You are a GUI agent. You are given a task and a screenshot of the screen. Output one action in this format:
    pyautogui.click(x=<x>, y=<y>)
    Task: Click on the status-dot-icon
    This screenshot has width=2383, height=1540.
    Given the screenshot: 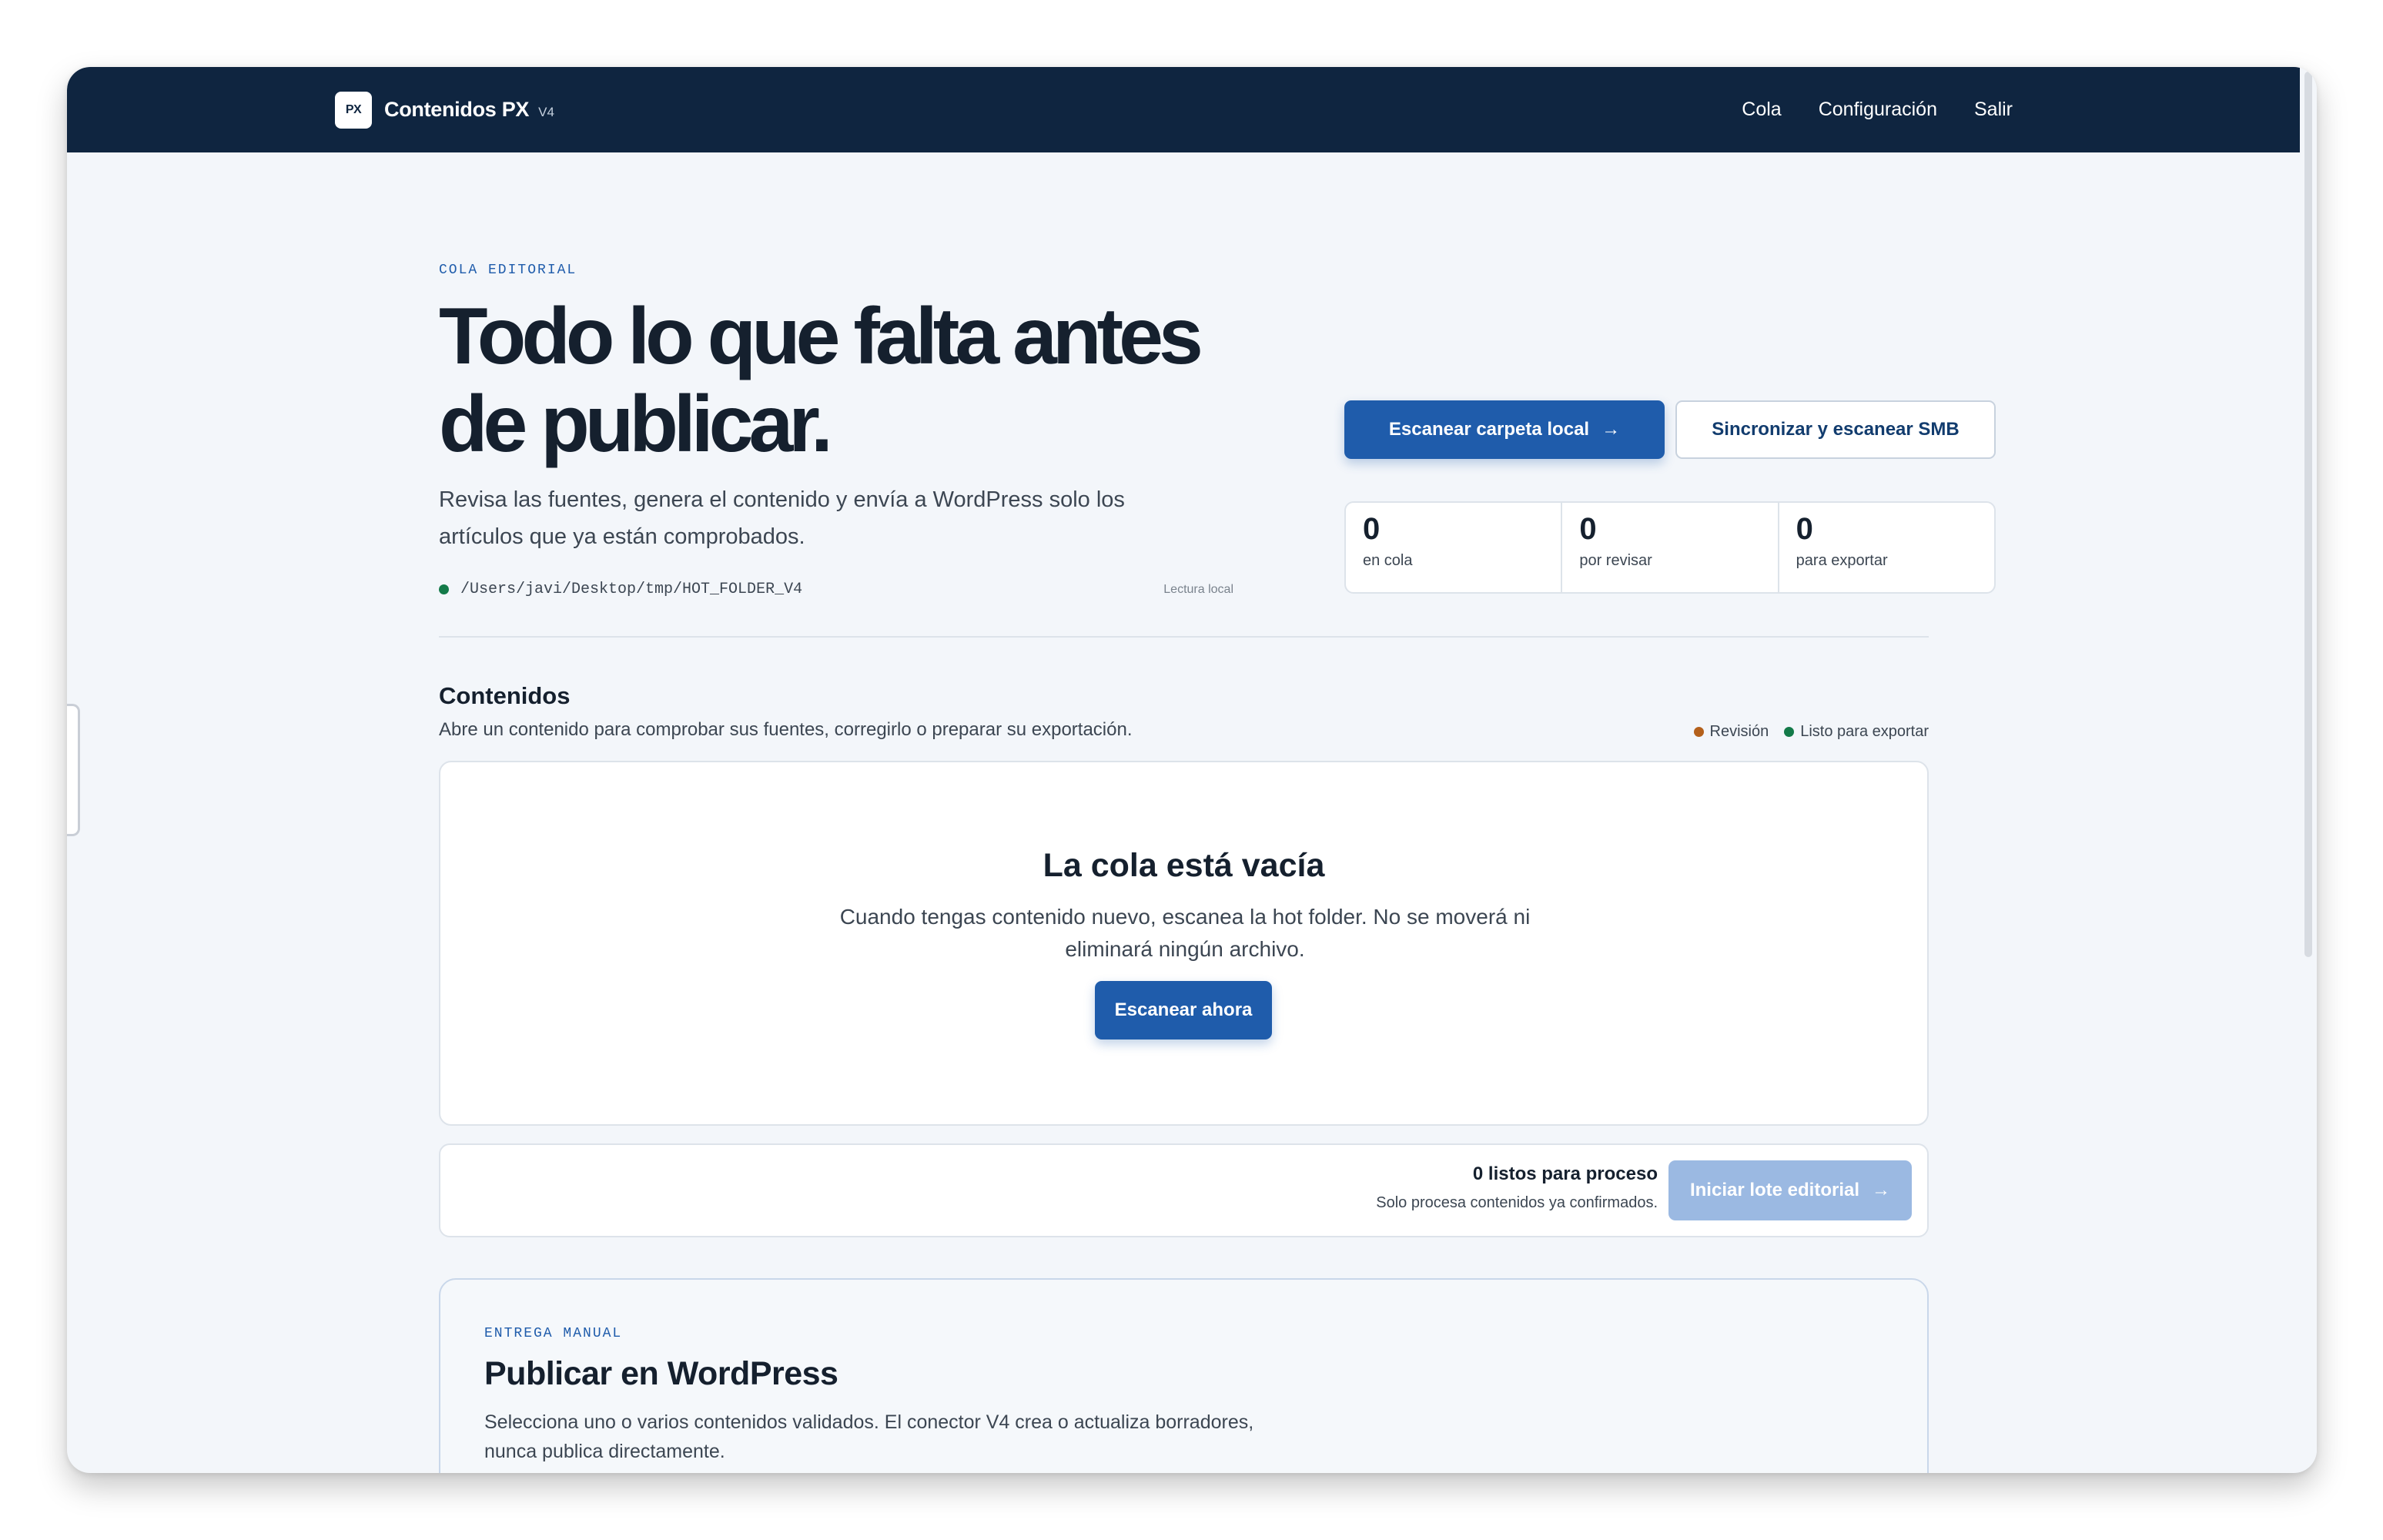 What is the action you would take?
    pyautogui.click(x=444, y=589)
    